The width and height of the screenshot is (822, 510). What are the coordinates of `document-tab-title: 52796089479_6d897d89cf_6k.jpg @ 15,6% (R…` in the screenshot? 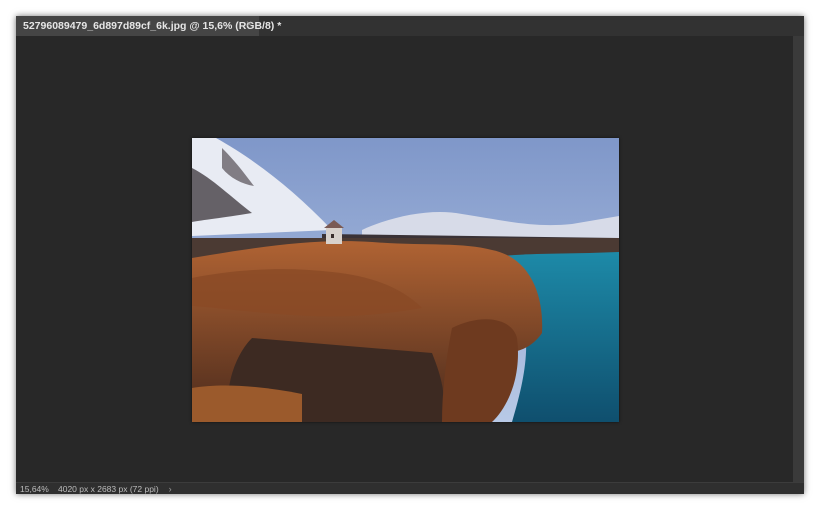 It's located at (152, 26).